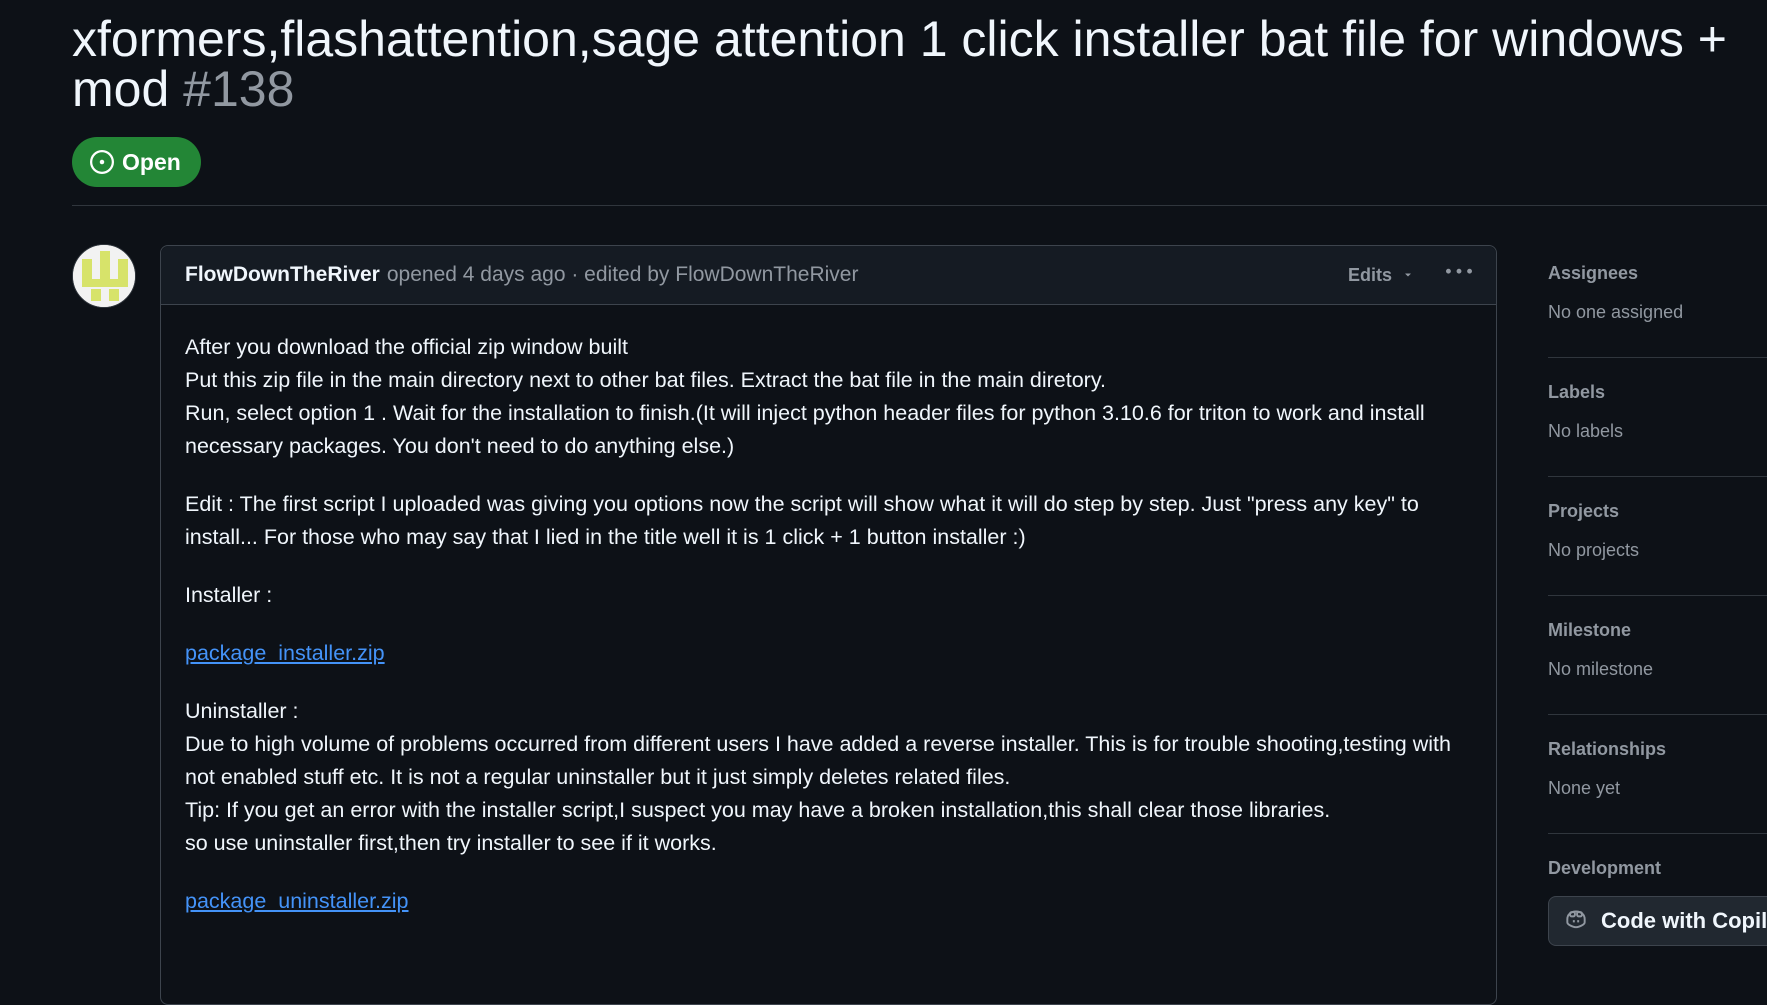  I want to click on edits-label: Edits, so click(1369, 274).